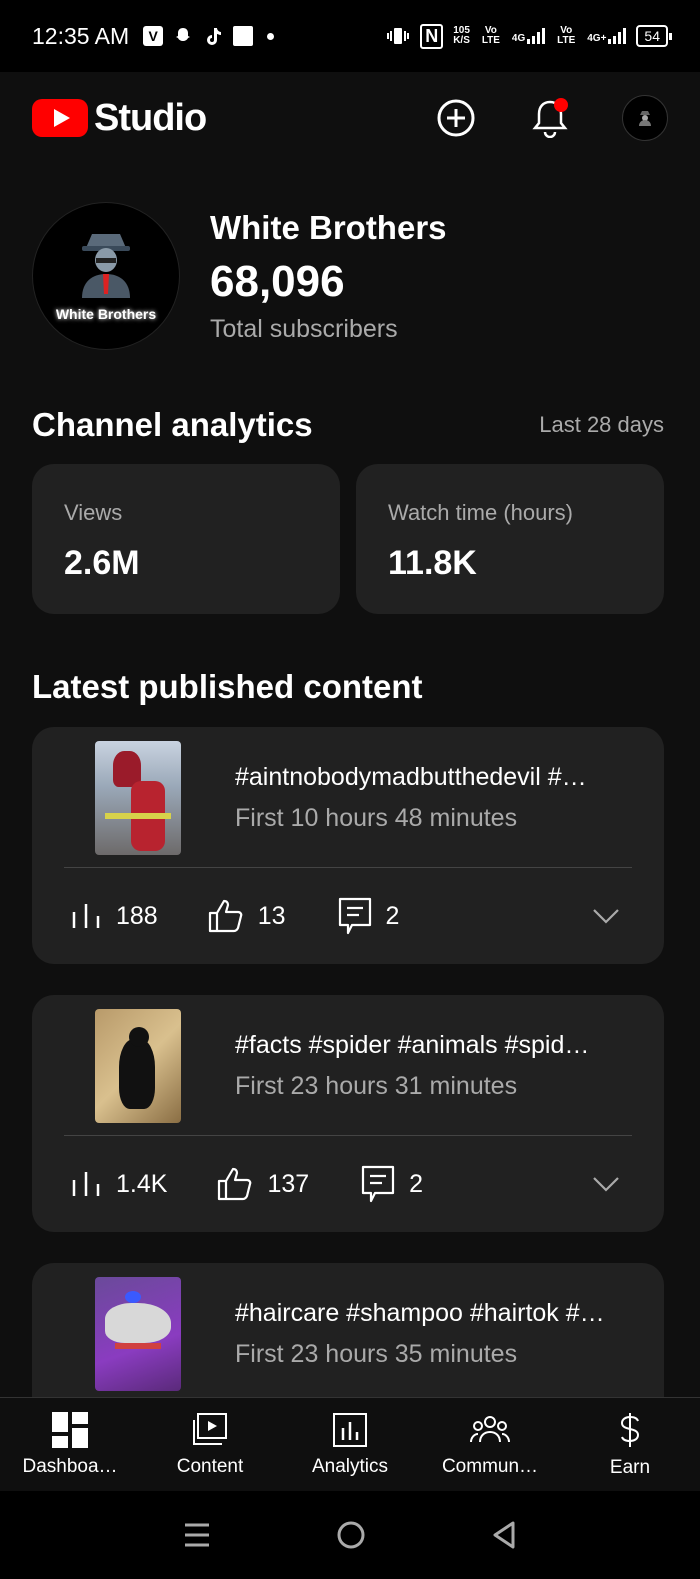  What do you see at coordinates (214, 36) in the screenshot?
I see `tiktok-icon` at bounding box center [214, 36].